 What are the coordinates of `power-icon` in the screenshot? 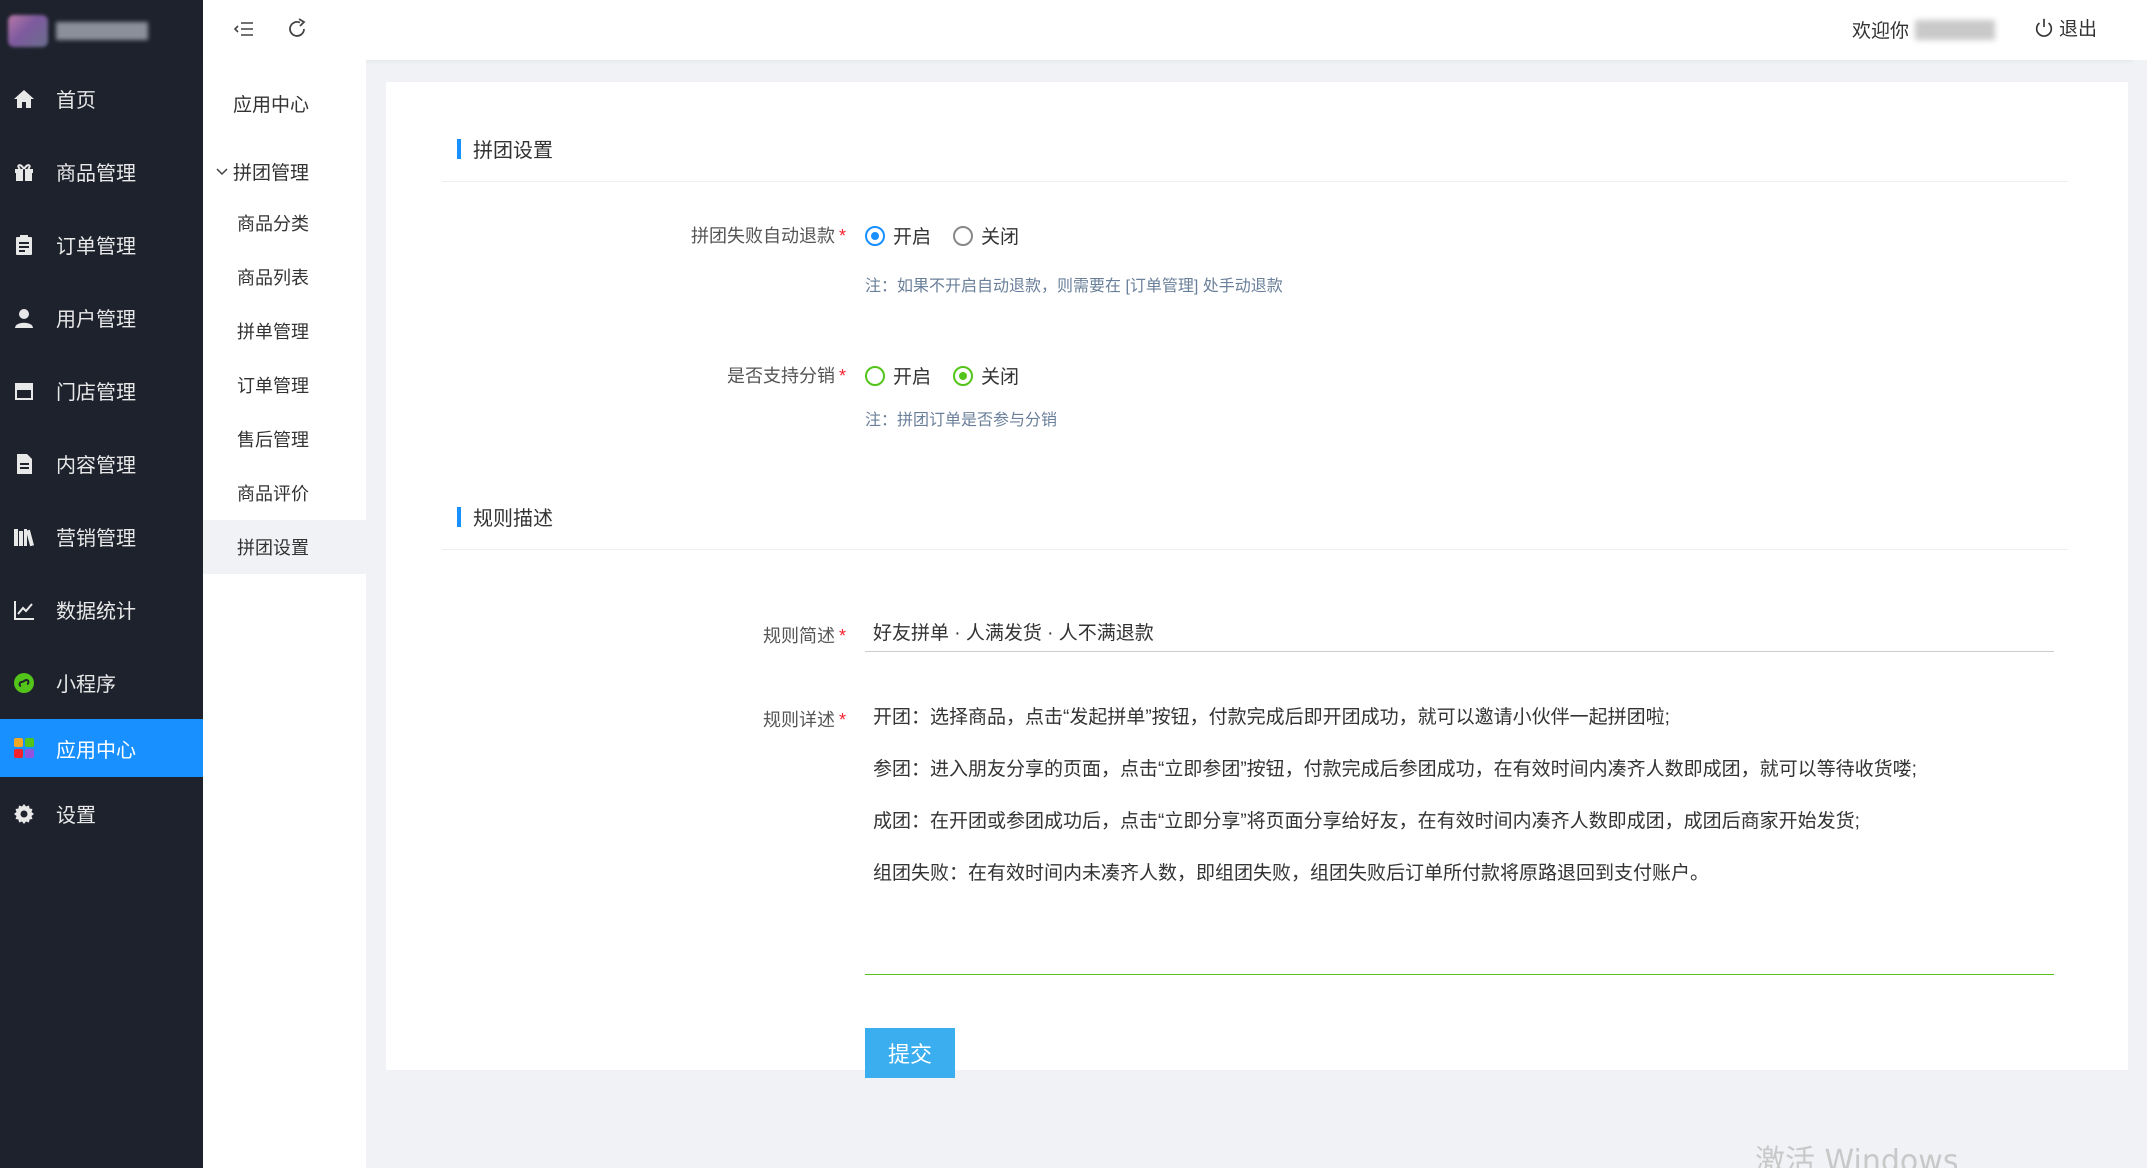 It's located at (2044, 27).